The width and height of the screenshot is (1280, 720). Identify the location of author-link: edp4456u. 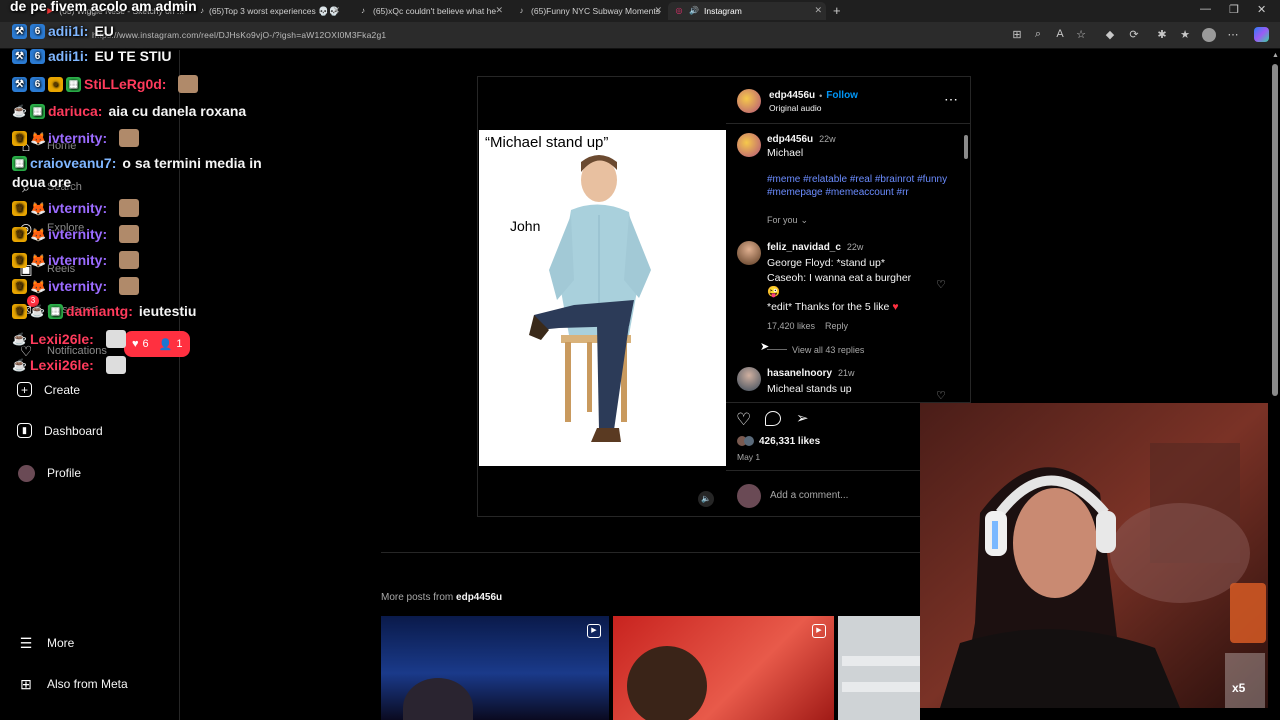
(792, 95).